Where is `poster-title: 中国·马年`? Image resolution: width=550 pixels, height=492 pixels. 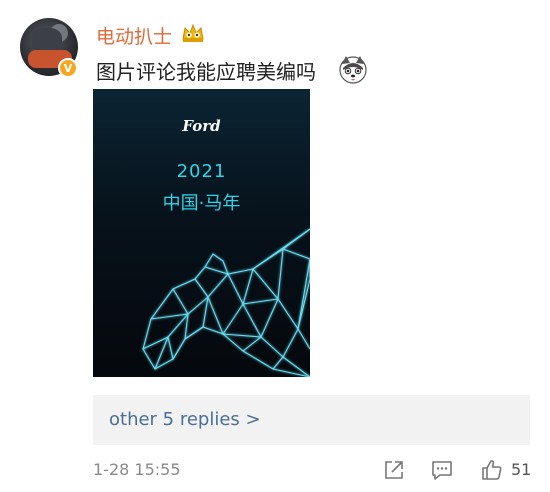
poster-title: 中国·马年 is located at coordinates (201, 203).